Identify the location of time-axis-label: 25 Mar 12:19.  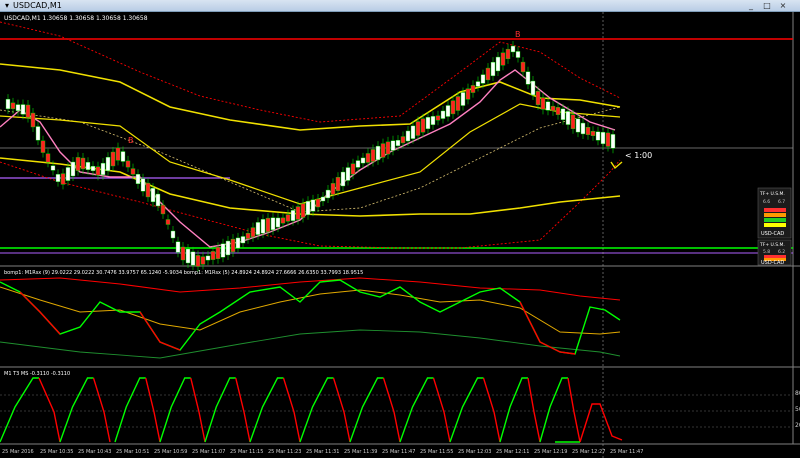
(550, 452).